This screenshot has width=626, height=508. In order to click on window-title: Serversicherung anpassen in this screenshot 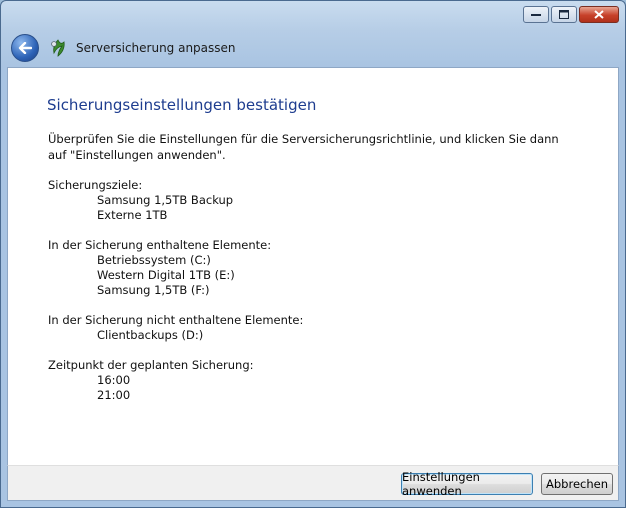, I will do `click(156, 48)`.